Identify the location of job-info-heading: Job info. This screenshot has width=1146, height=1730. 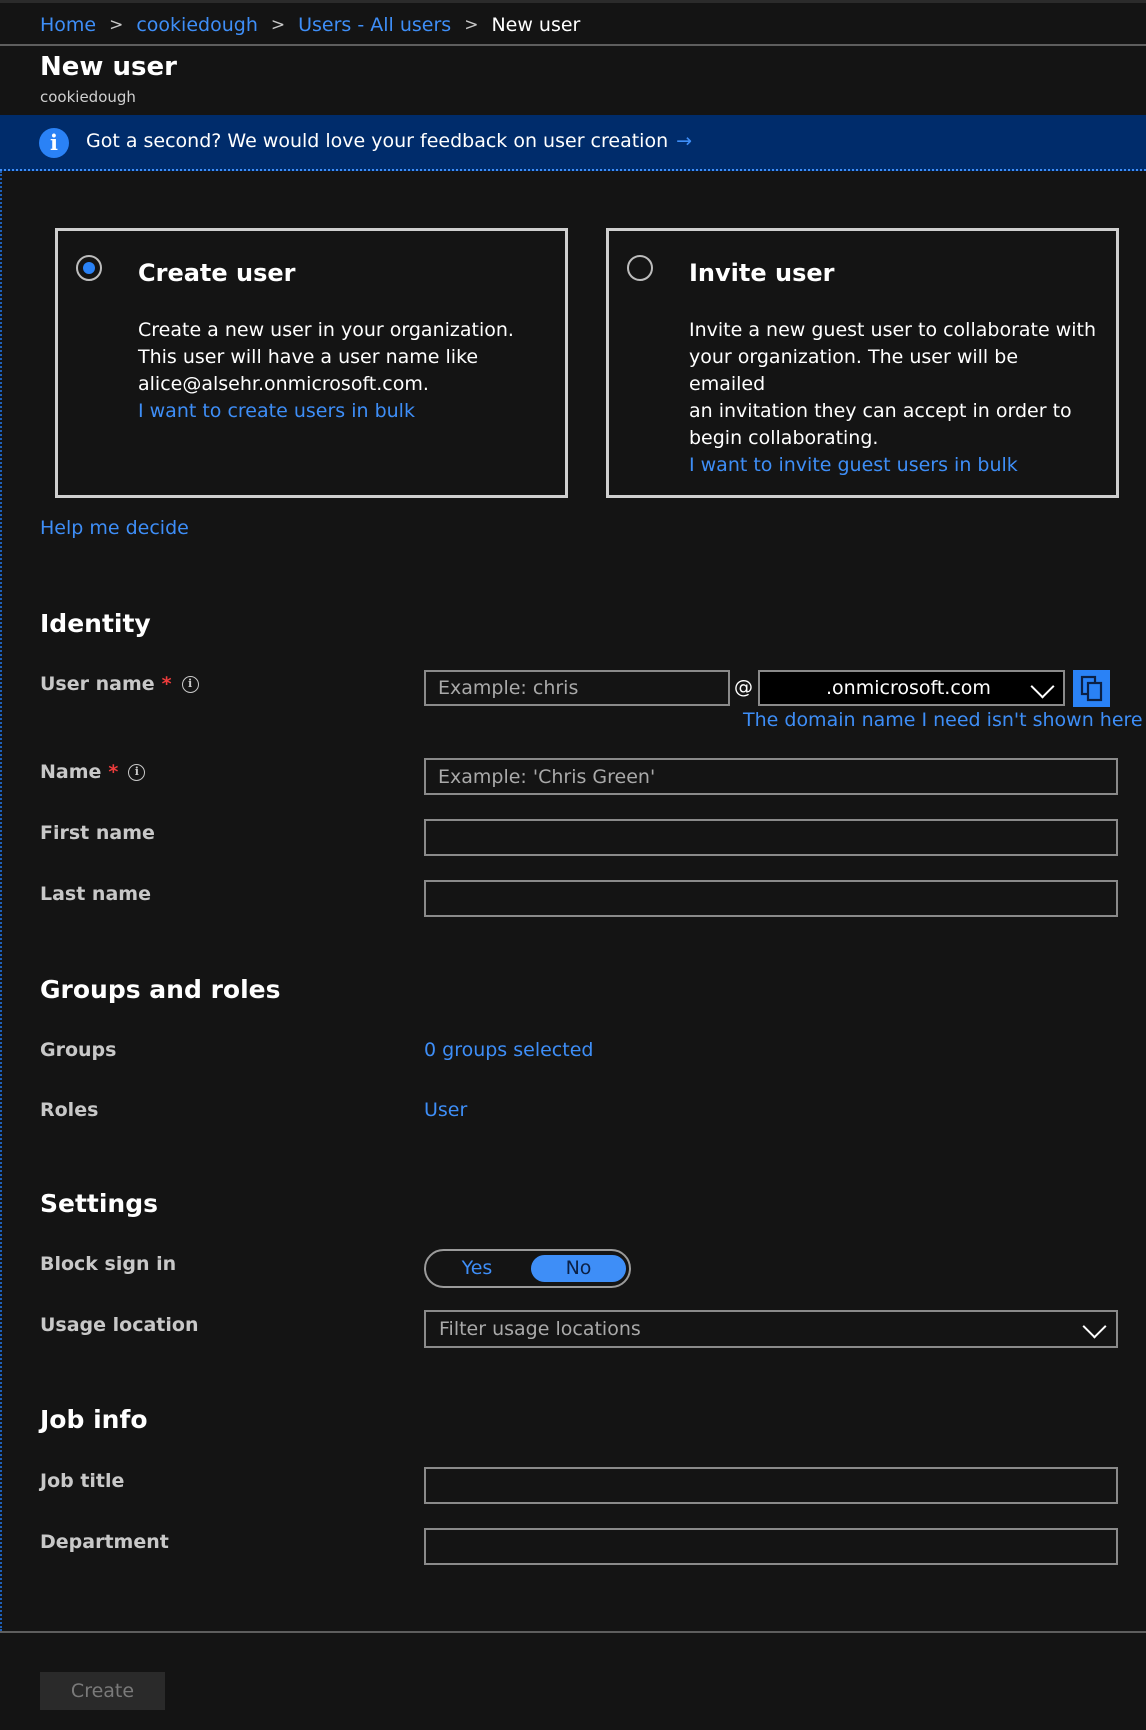
(94, 1419).